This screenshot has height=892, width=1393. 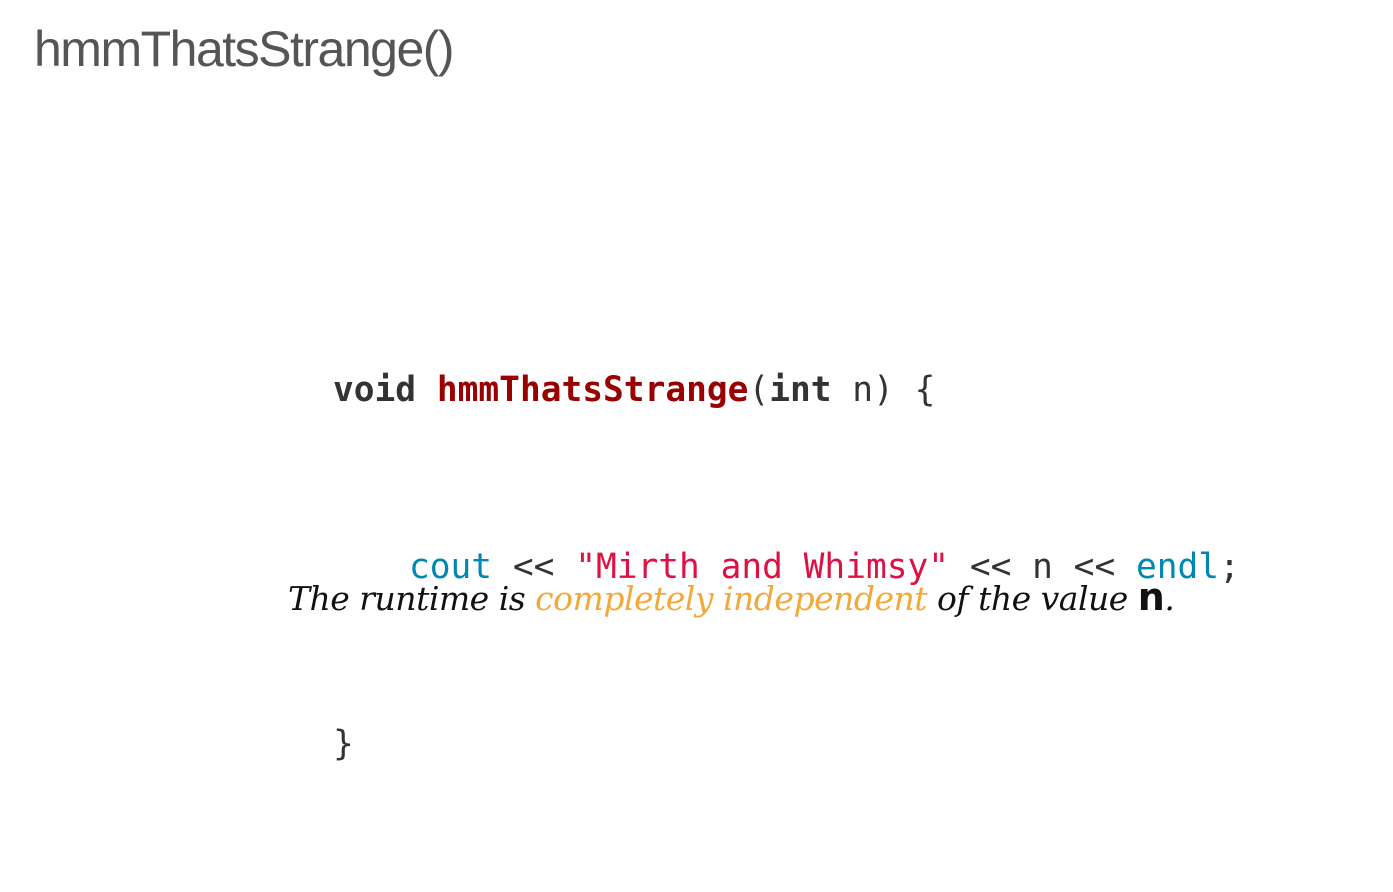 I want to click on code-line-signature: void hmmThatsStrange(int n) {, so click(x=786, y=390).